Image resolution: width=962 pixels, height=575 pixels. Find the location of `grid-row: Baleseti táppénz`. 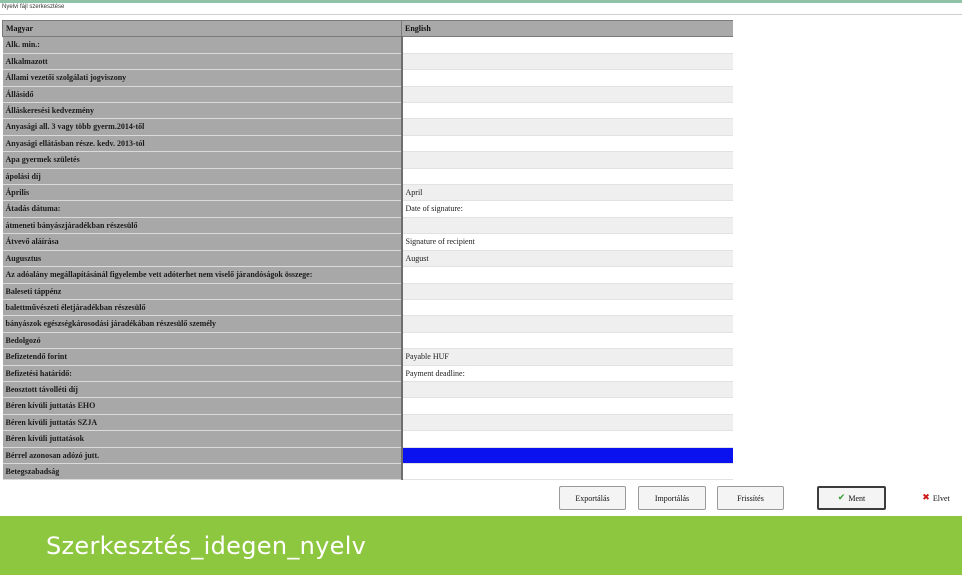

grid-row: Baleseti táppénz is located at coordinates (367, 291).